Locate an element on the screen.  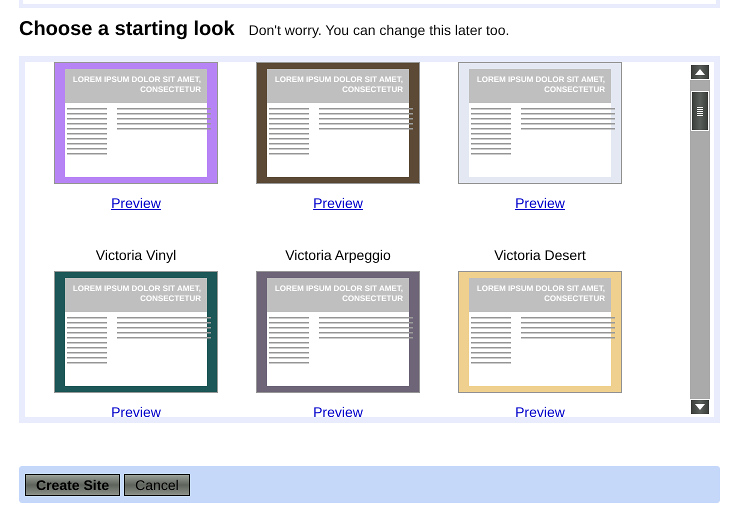
scroll-up-button is located at coordinates (700, 72).